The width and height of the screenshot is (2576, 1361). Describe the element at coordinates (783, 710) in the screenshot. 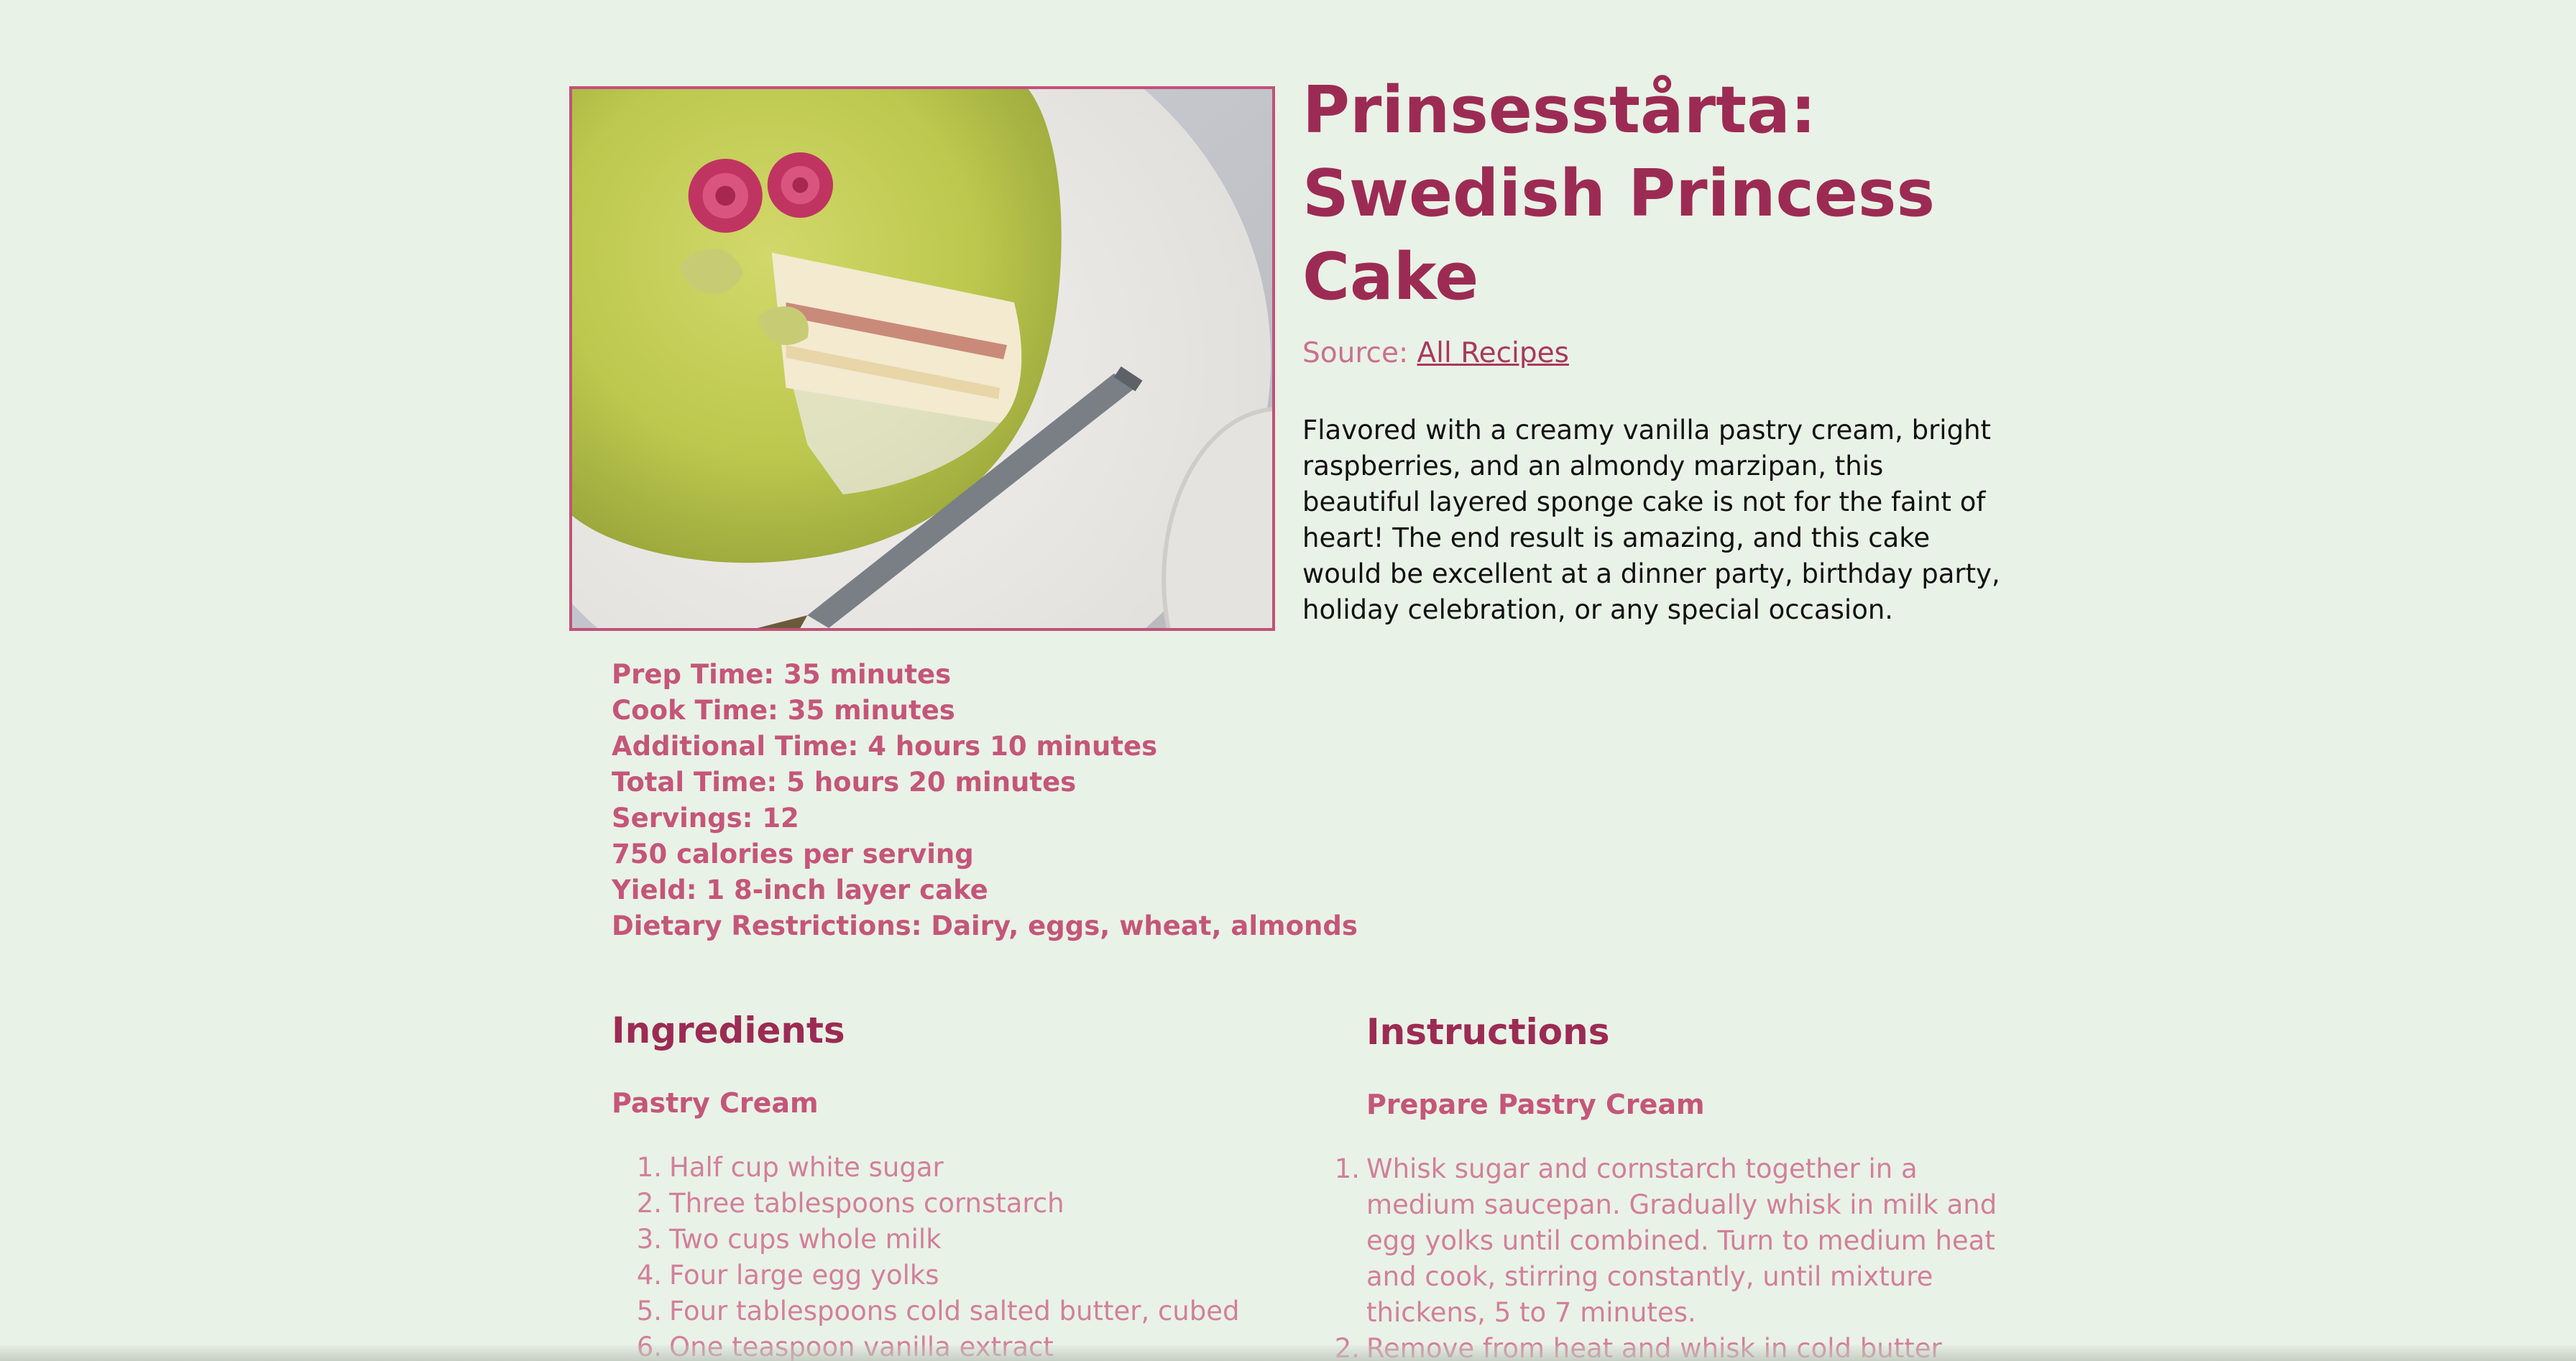

I see `cook-time: Cook Time: 35 minutes` at that location.